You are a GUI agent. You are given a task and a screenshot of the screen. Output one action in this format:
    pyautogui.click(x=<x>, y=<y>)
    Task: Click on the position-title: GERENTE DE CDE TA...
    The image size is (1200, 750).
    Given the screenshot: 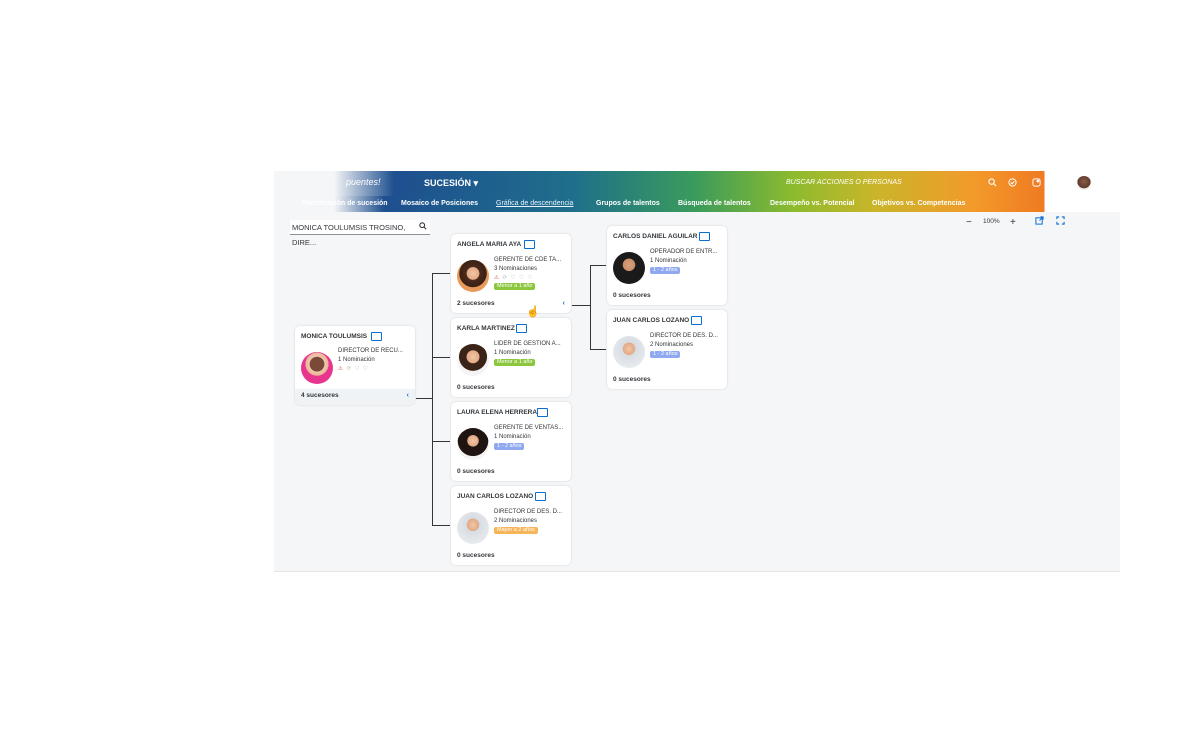 What is the action you would take?
    pyautogui.click(x=528, y=260)
    